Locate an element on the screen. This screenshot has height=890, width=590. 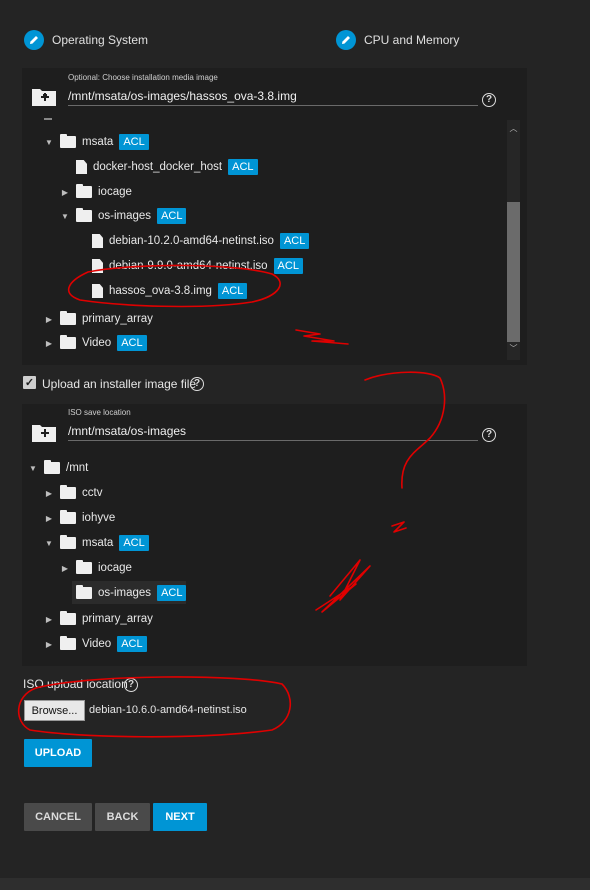
annotation-question-curve is located at coordinates (405, 430).